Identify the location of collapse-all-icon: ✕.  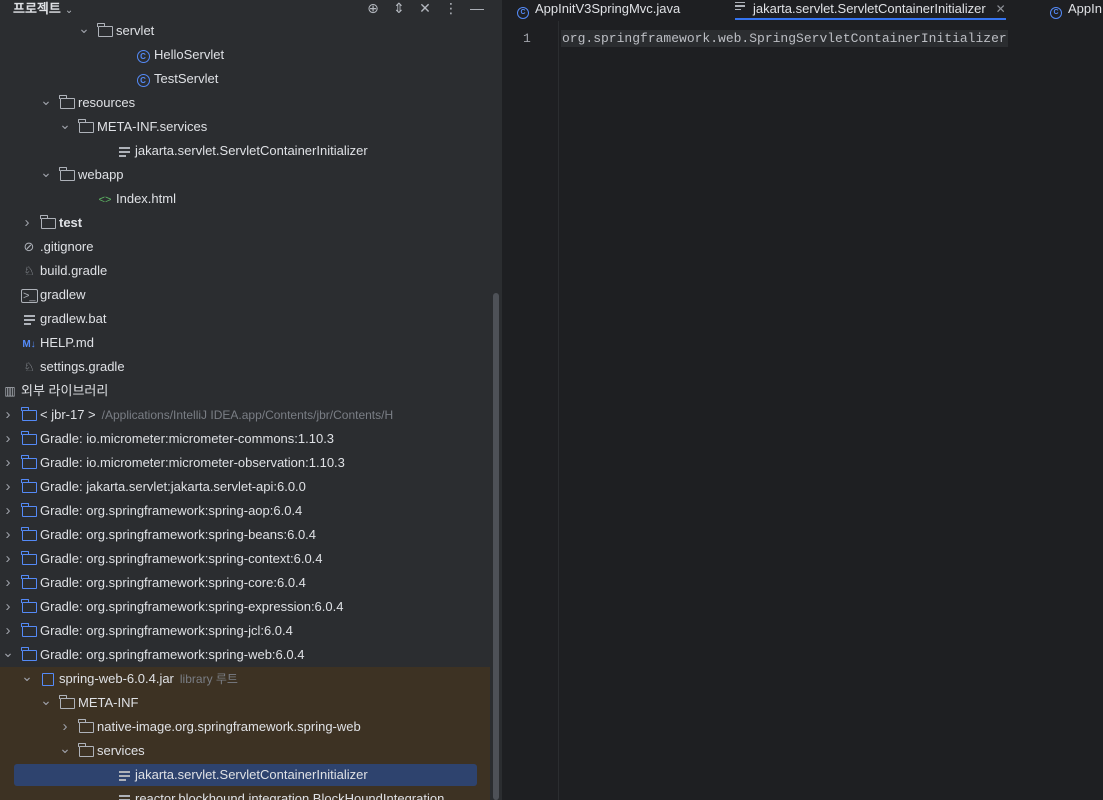
(425, 9).